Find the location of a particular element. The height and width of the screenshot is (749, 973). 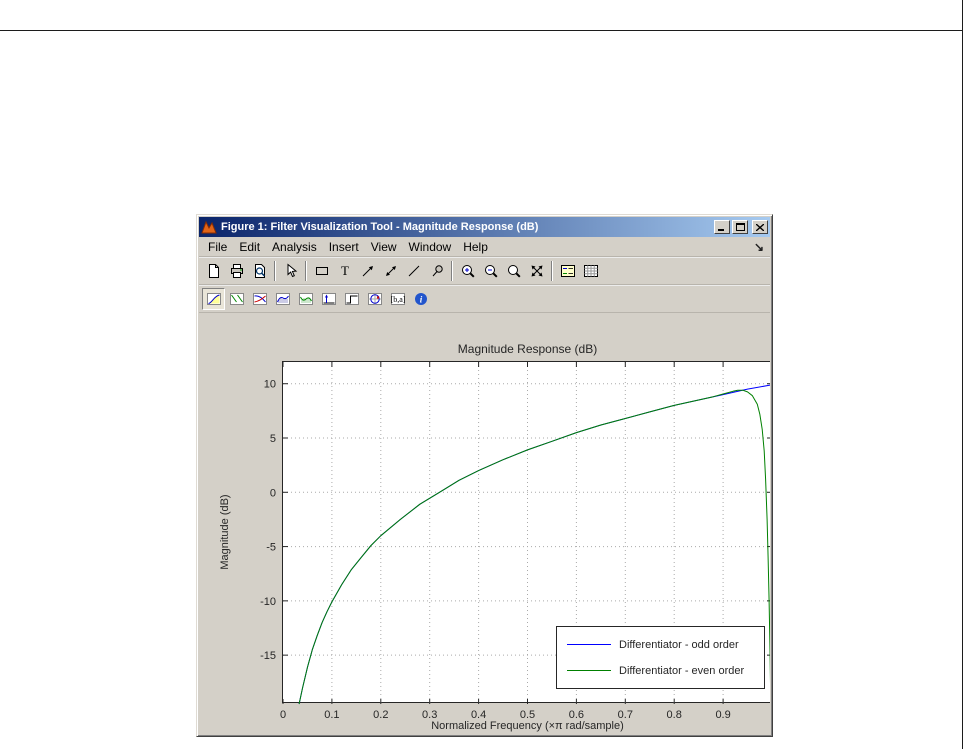

group-delay-icon is located at coordinates (282, 298).